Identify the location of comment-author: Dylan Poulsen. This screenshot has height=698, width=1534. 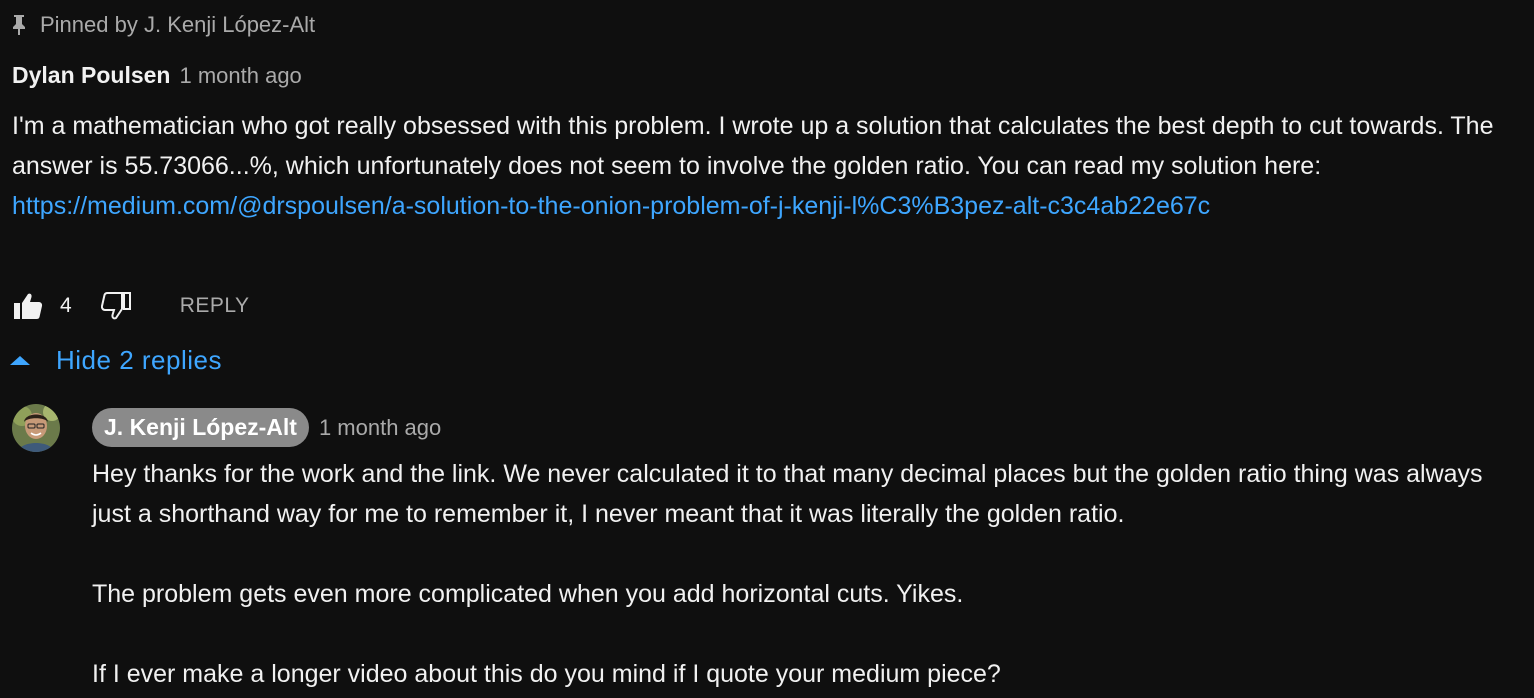
(91, 75).